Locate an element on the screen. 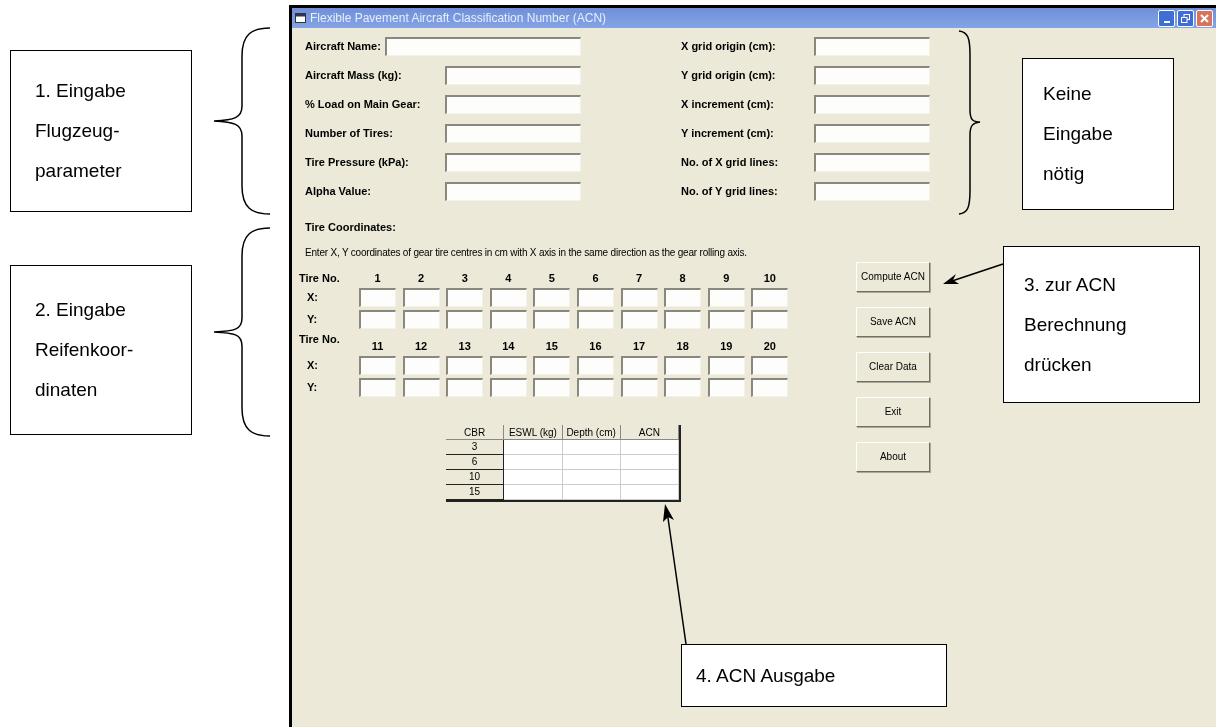  field-label: Tire Pressure (kPa): is located at coordinates (357, 163).